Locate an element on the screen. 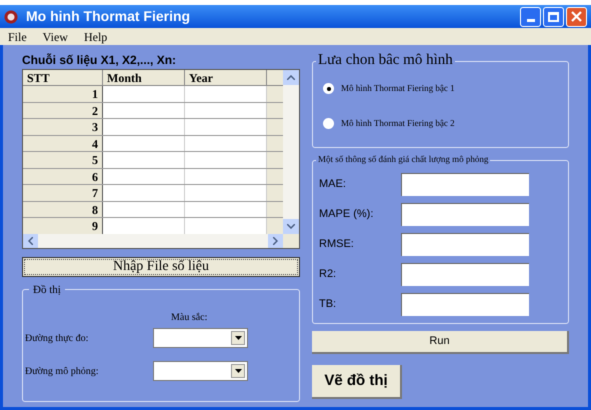  vertical-scrollbar is located at coordinates (291, 152).